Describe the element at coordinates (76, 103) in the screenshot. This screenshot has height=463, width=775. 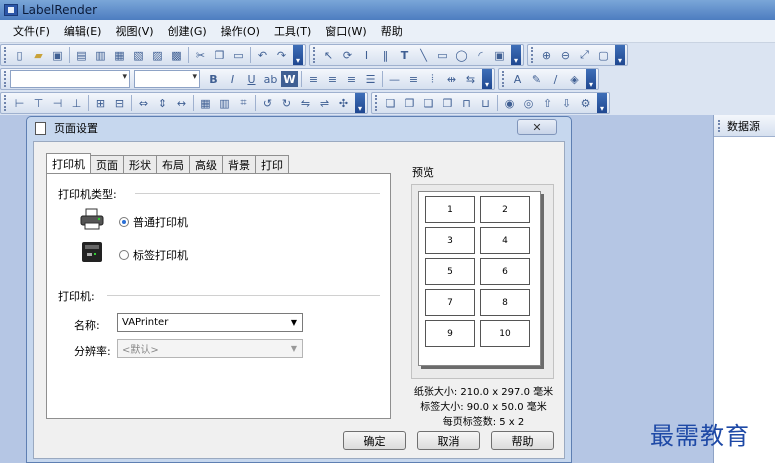
I see `align-objects-bottom-icon: ⊥` at that location.